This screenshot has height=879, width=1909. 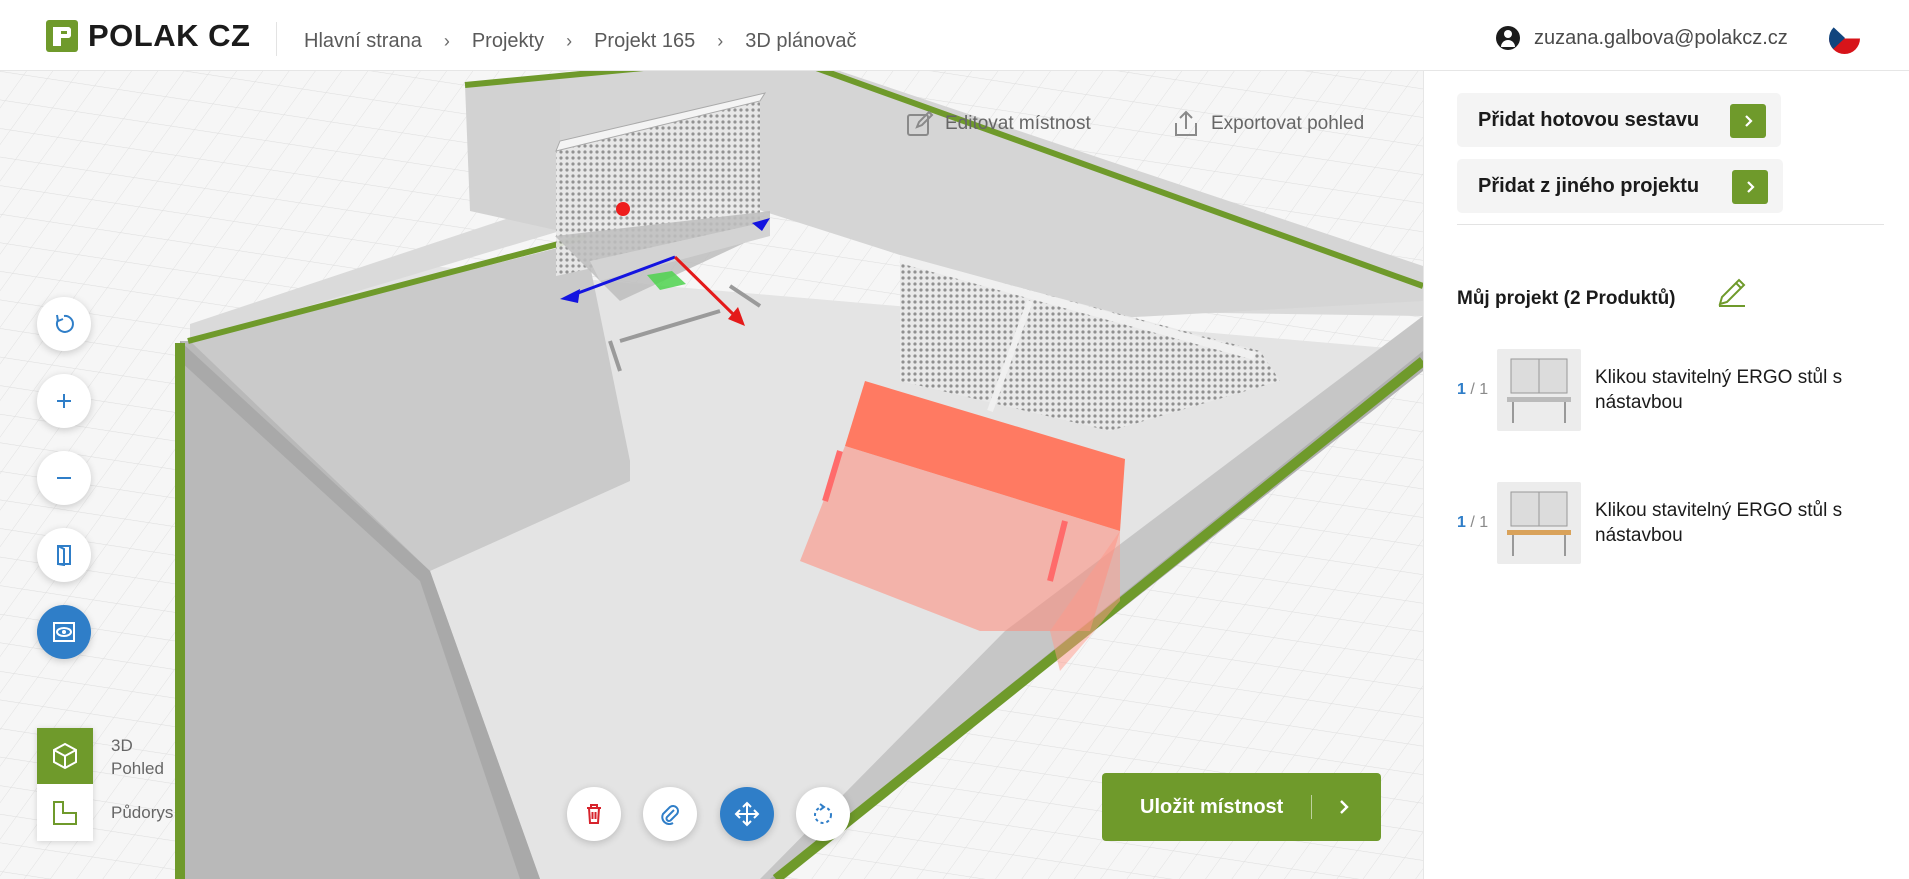 I want to click on user-email: zuzana.galbova@polakcz.cz, so click(x=1661, y=37).